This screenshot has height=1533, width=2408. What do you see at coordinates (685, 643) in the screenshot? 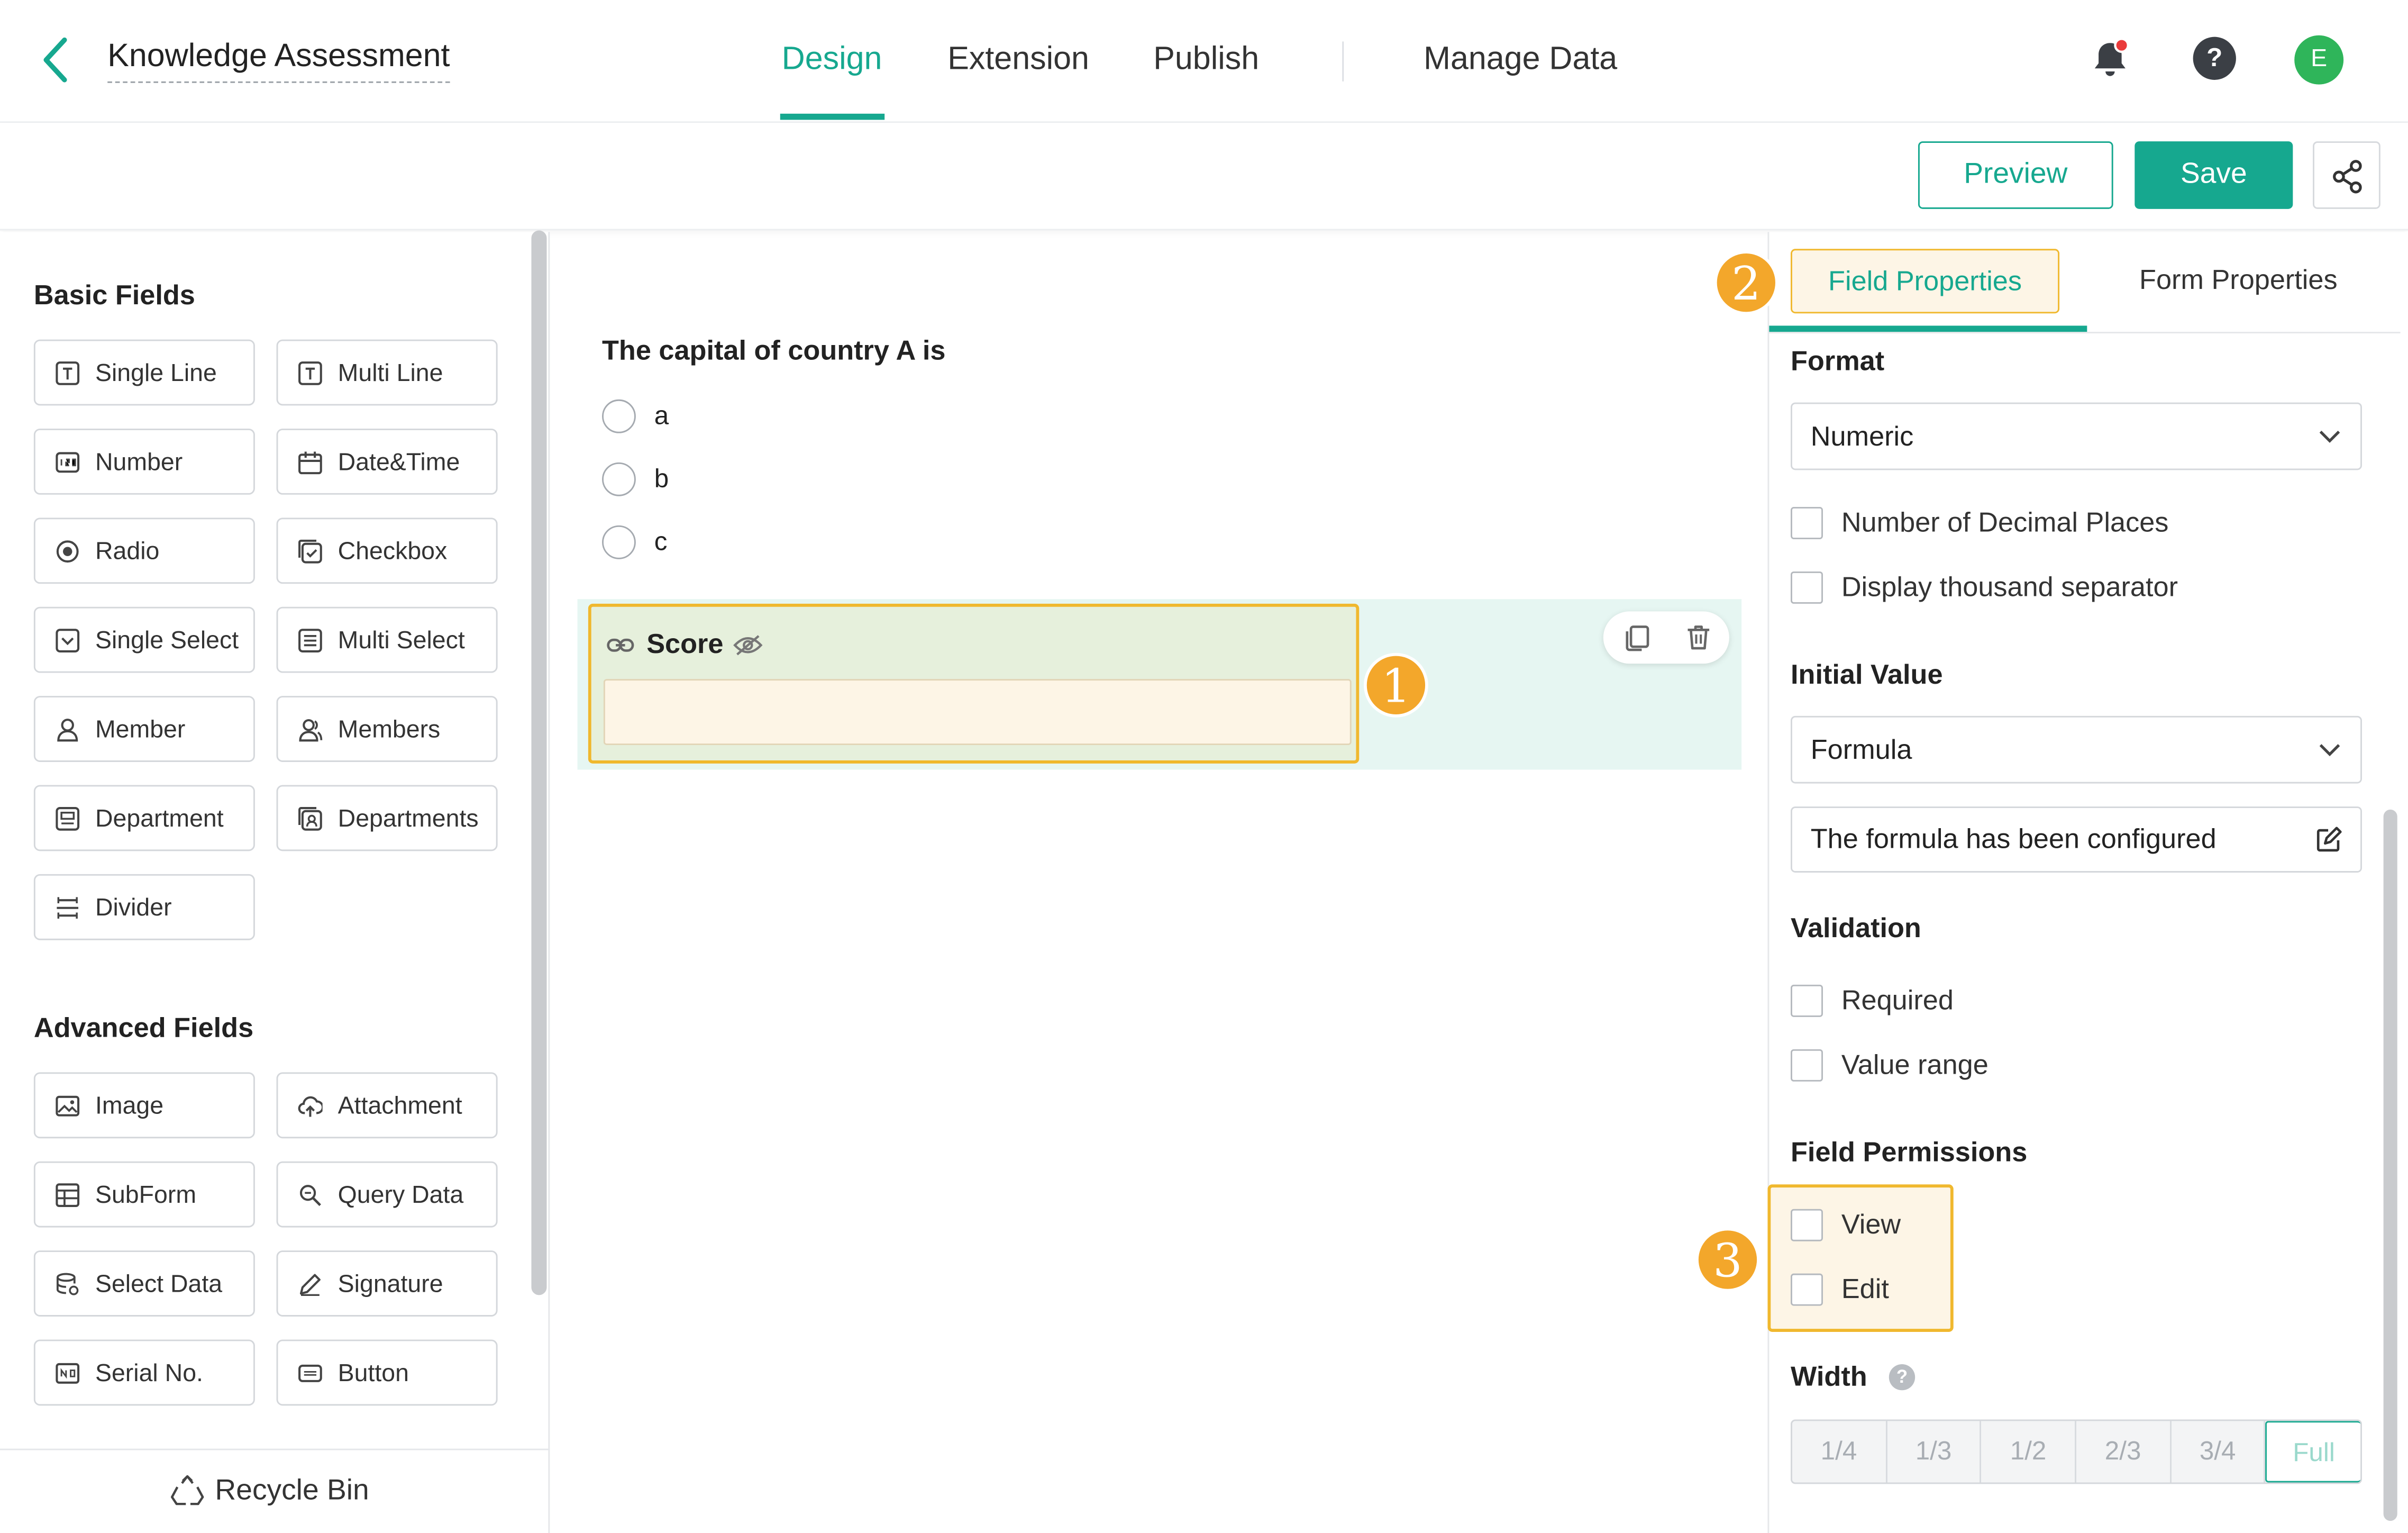
I see `score-field-label: Score` at bounding box center [685, 643].